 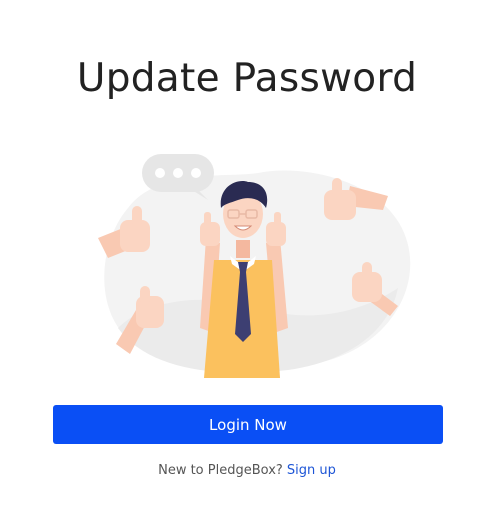 What do you see at coordinates (220, 470) in the screenshot?
I see `signup-prompt-text: New to PledgeBox?` at bounding box center [220, 470].